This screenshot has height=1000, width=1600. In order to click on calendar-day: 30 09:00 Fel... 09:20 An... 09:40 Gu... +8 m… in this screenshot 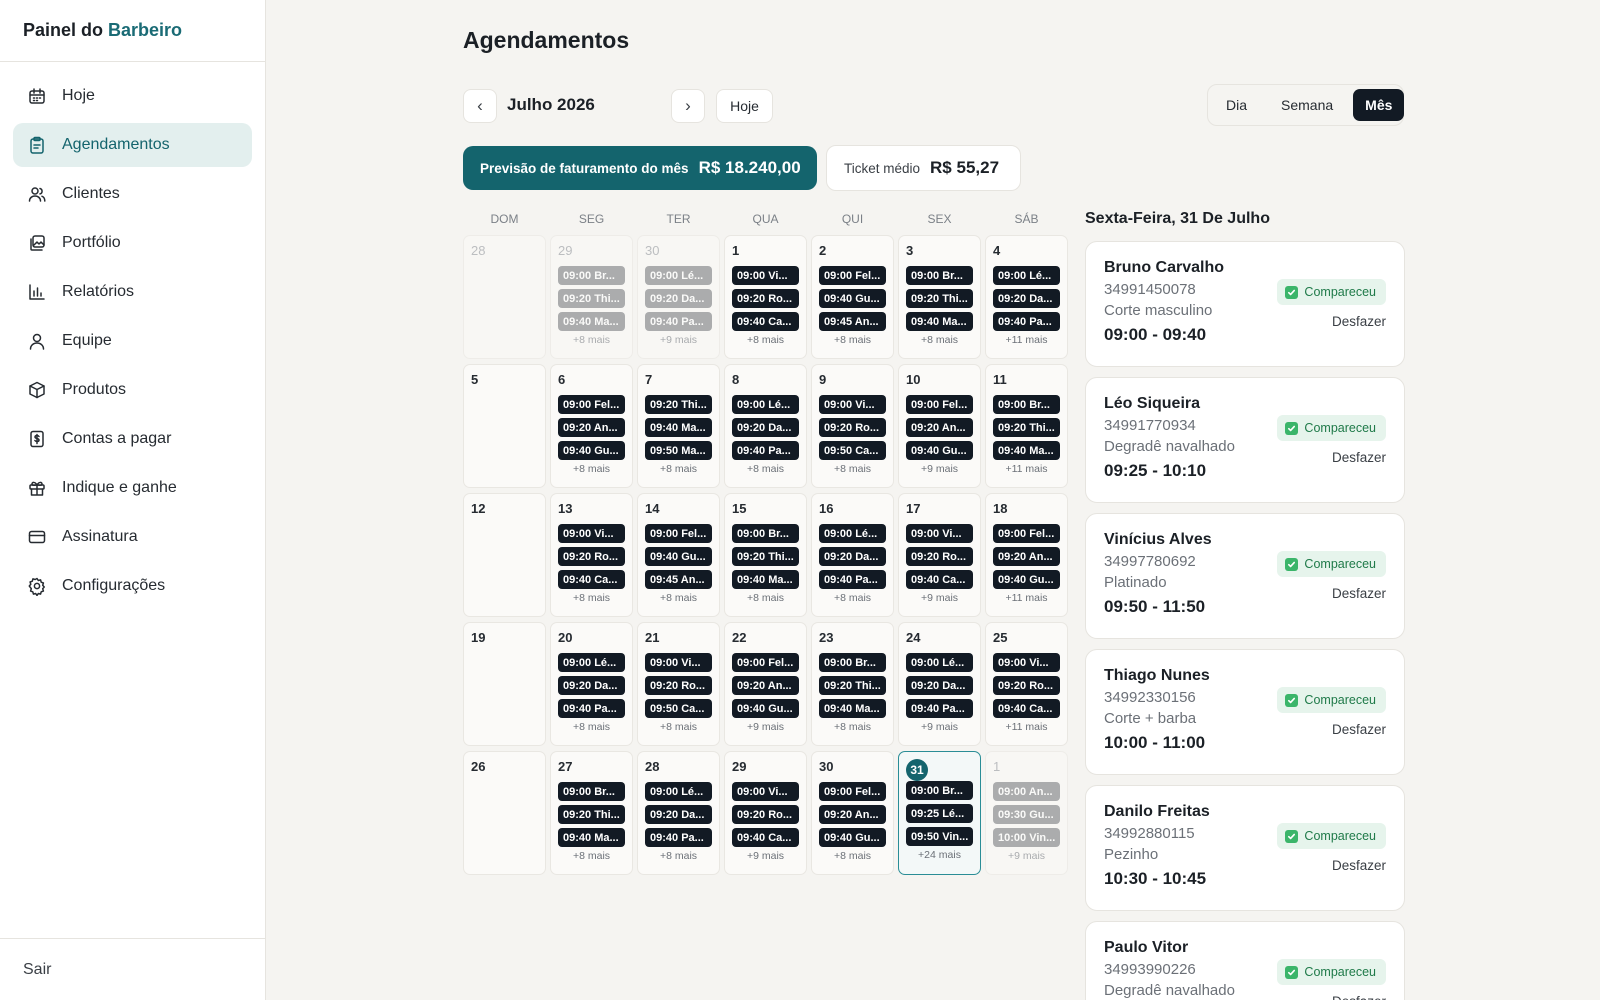, I will do `click(852, 813)`.